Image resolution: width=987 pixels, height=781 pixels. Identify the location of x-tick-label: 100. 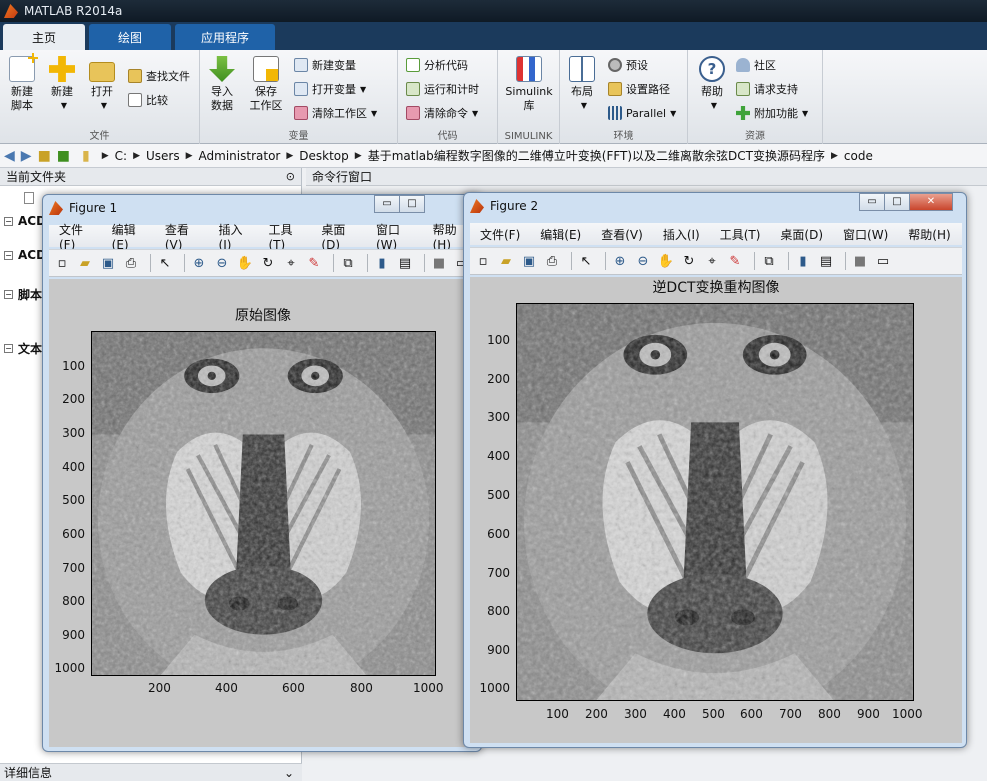
(557, 714).